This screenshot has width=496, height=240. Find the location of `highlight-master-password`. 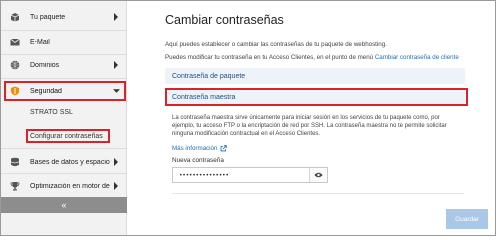

highlight-master-password is located at coordinates (316, 97).